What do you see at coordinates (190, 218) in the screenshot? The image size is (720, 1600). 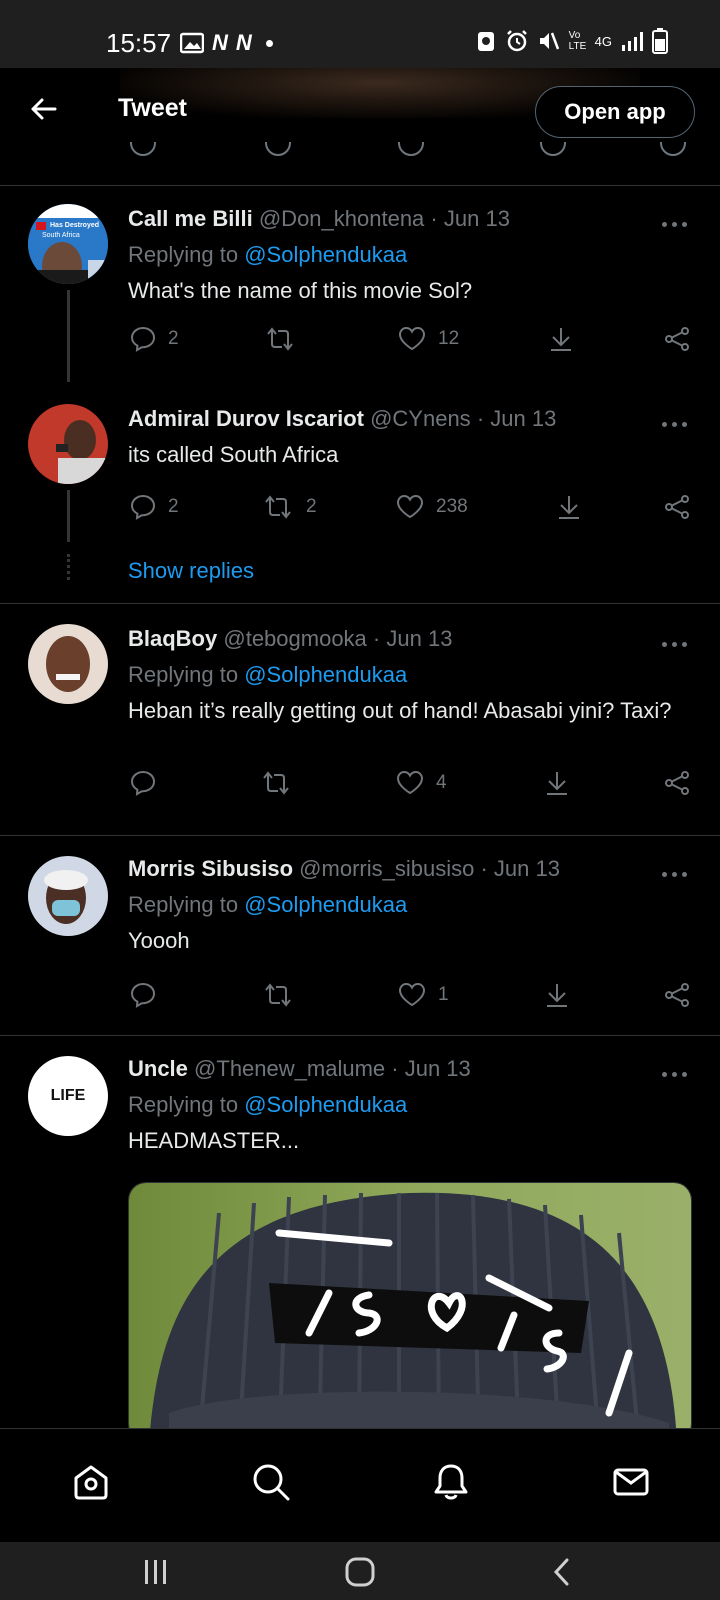 I see `display-name: Call me Billi` at bounding box center [190, 218].